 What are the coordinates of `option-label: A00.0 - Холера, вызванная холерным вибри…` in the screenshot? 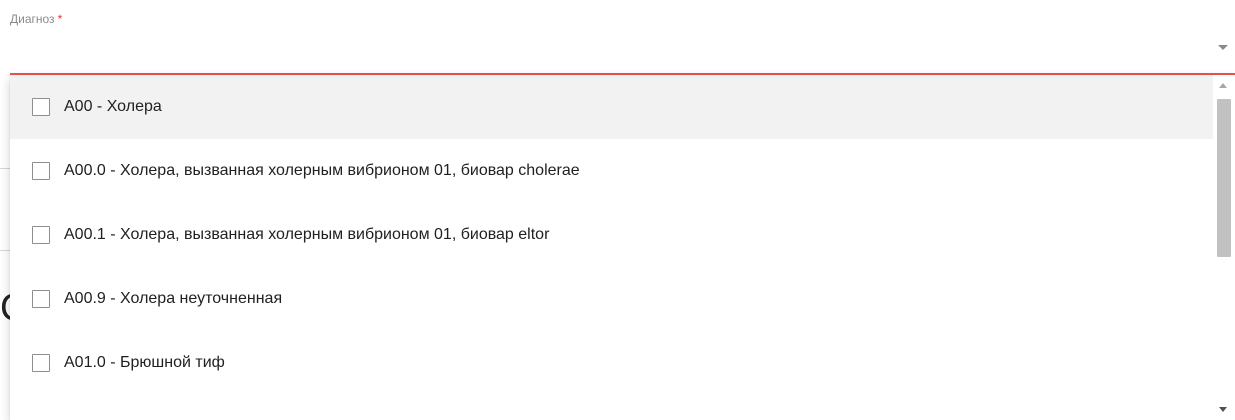 It's located at (322, 170).